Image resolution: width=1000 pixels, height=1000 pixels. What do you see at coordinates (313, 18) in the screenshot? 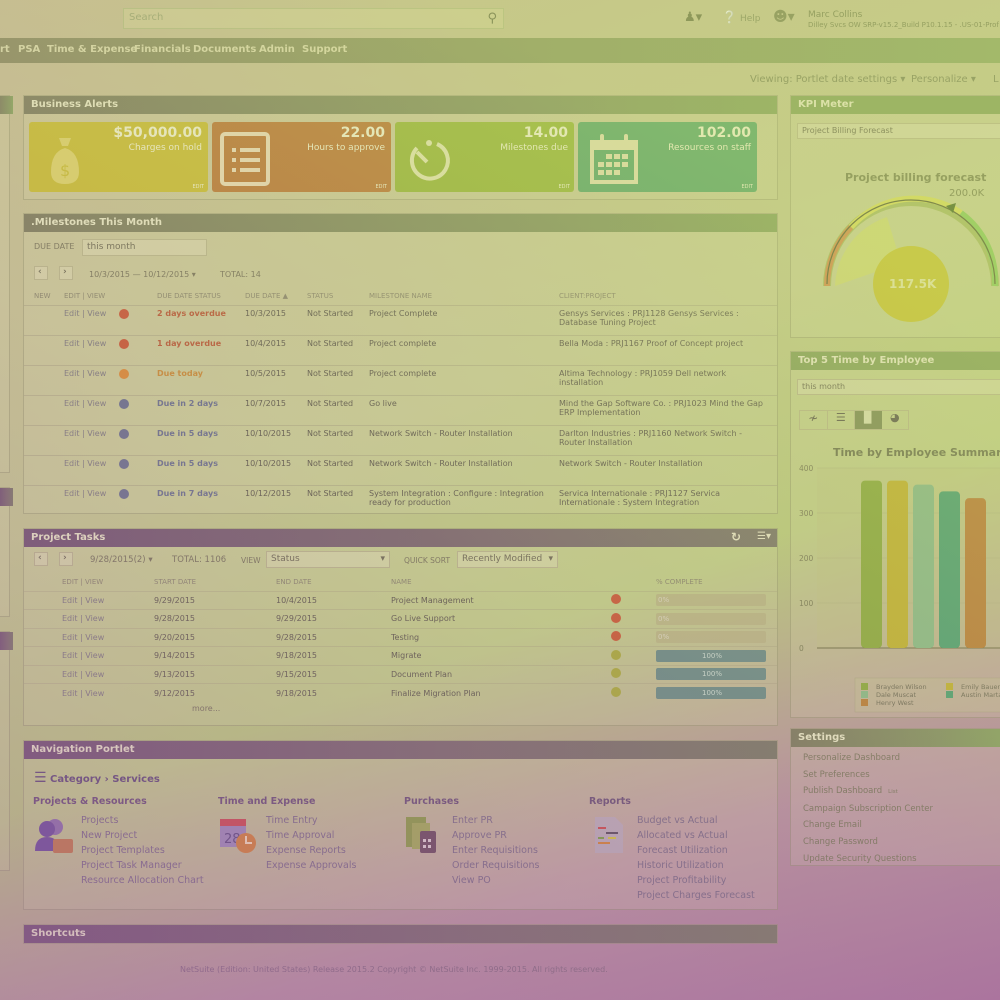
I see `global-search-input: Search ⚲` at bounding box center [313, 18].